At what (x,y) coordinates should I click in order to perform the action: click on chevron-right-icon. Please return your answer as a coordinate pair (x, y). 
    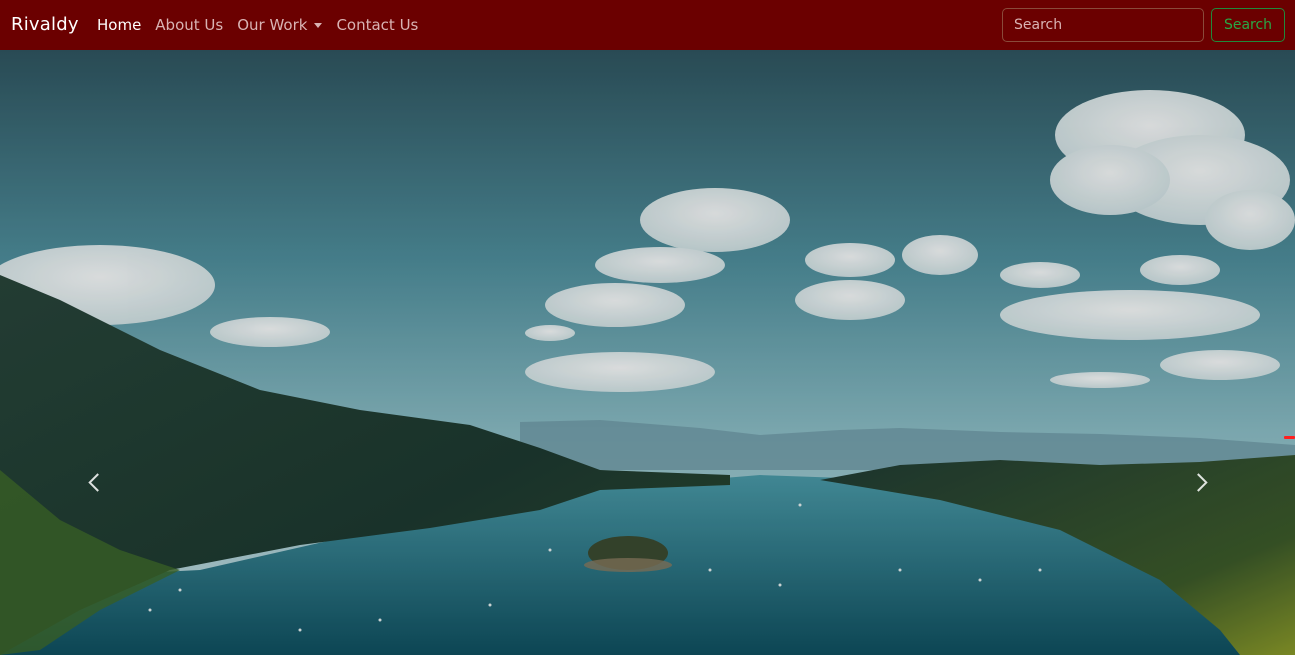
    Looking at the image, I should click on (1198, 482).